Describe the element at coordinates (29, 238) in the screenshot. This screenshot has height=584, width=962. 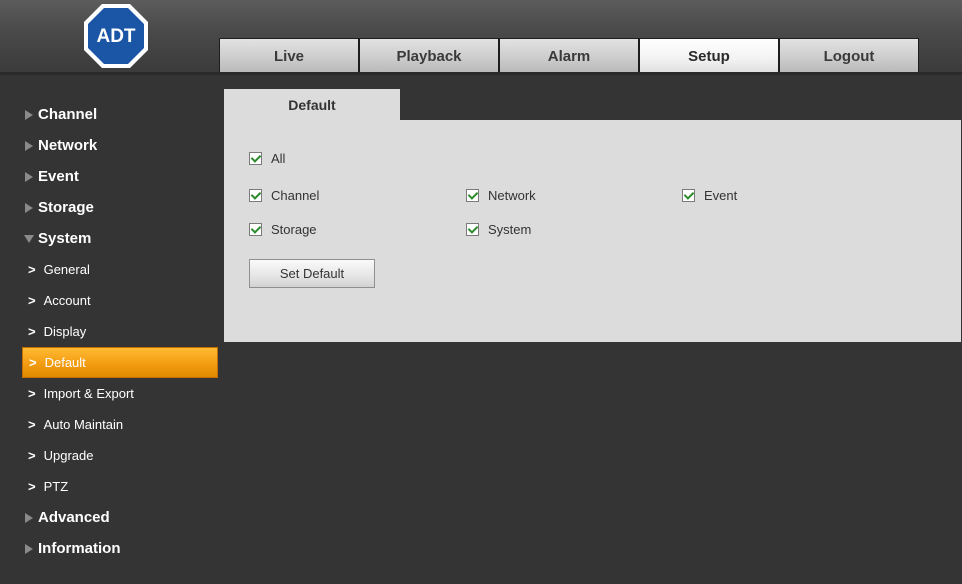
I see `collapse-arrow-icon` at that location.